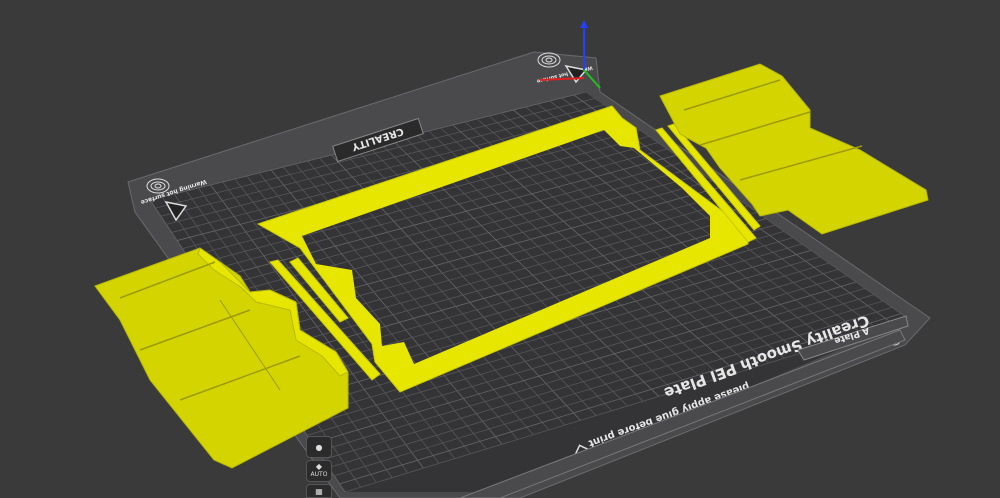 The width and height of the screenshot is (1000, 498). Describe the element at coordinates (319, 466) in the screenshot. I see `auto-orient-glyph: ◆` at that location.